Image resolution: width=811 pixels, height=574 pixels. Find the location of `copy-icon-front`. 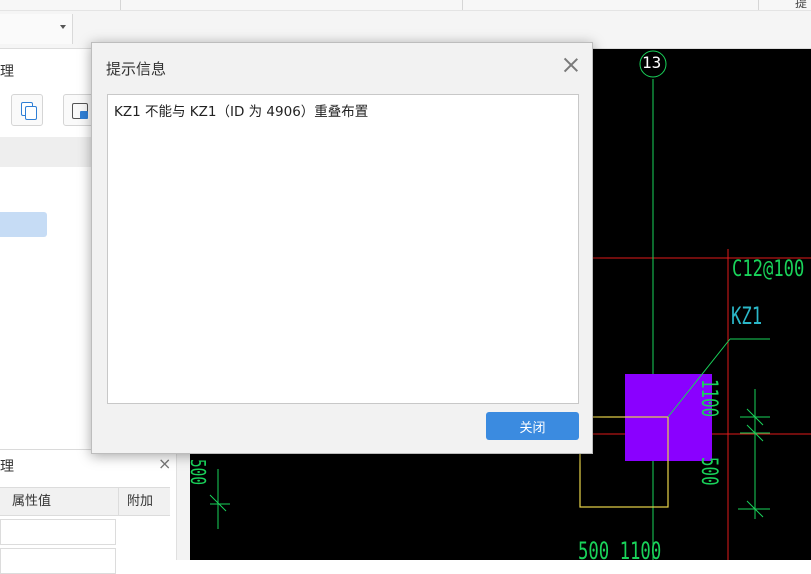

copy-icon-front is located at coordinates (31, 113).